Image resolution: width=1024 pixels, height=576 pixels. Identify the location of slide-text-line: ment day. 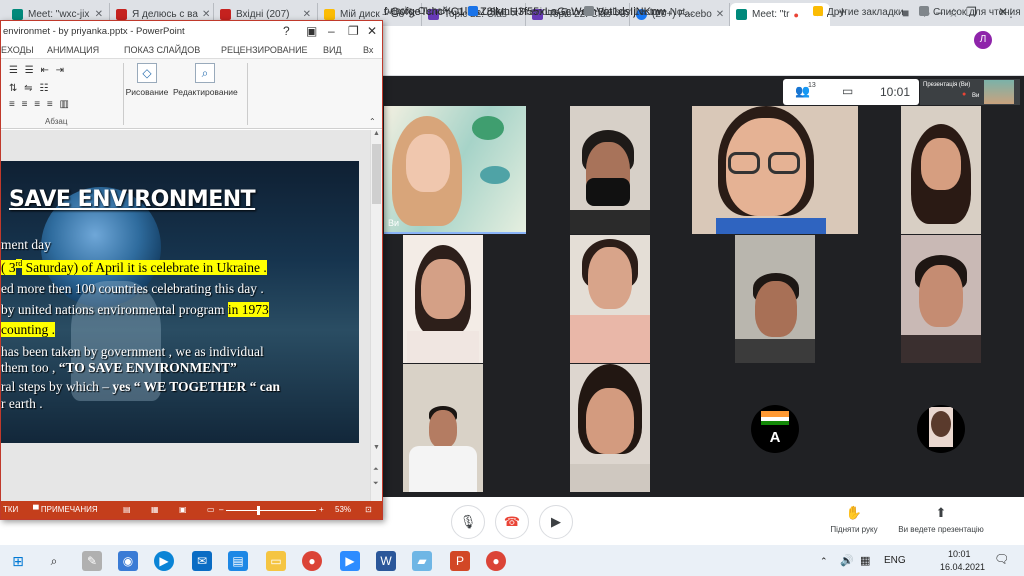
(26, 244).